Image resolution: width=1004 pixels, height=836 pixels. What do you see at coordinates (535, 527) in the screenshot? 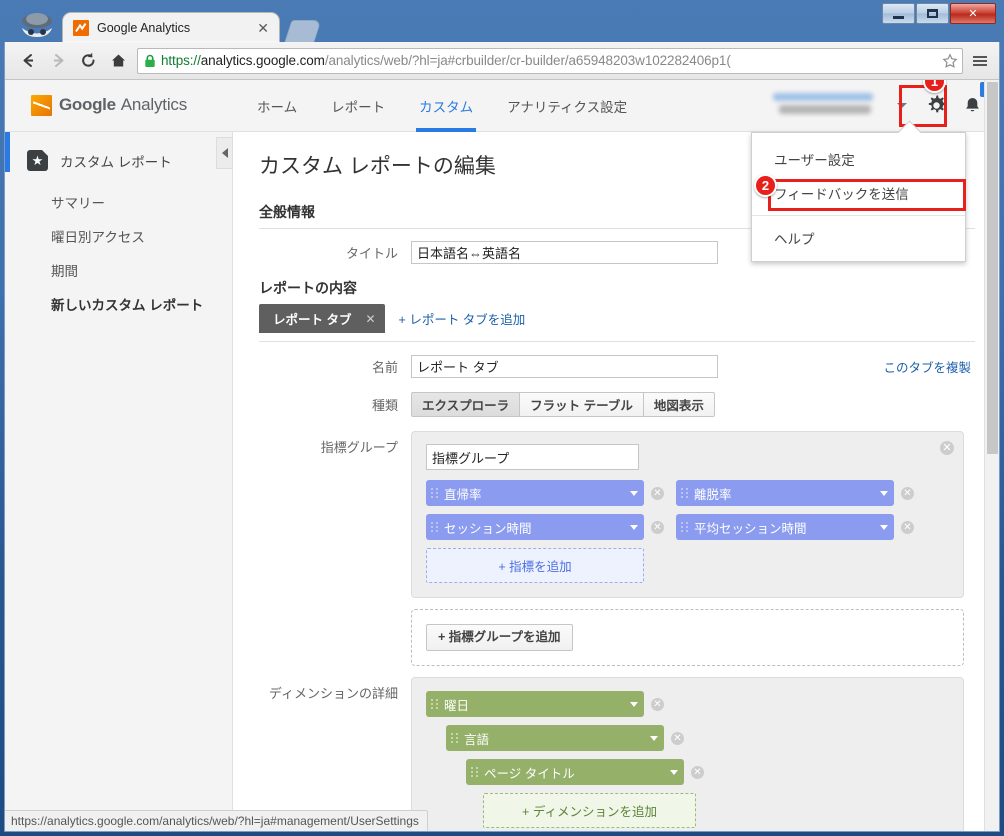
I see `metric-pill-session-duration: セッション時間` at bounding box center [535, 527].